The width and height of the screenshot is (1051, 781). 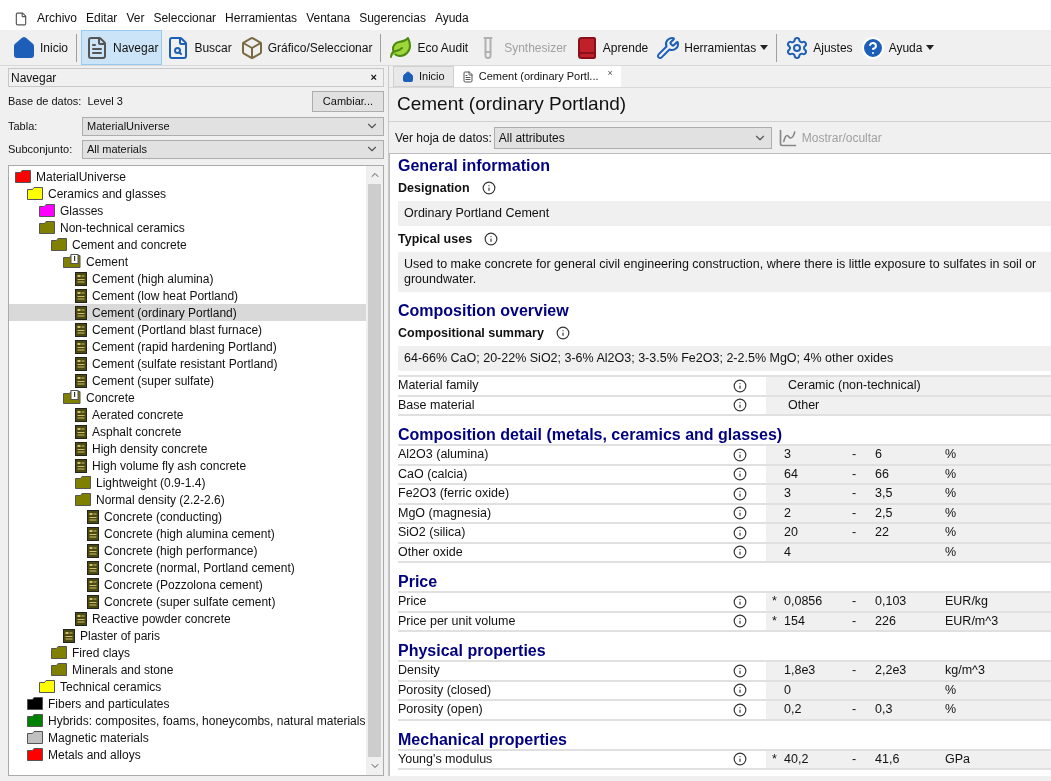 I want to click on tree-item: Hybrids: composites, foams, honeycombs, natural materials, so click(x=187, y=720).